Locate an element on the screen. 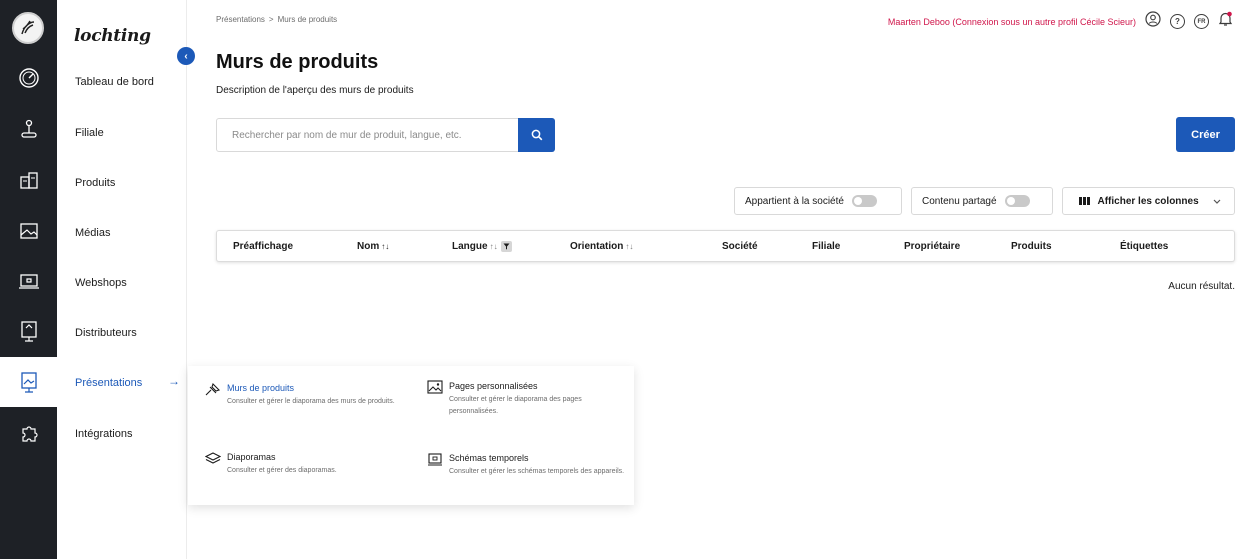 The height and width of the screenshot is (559, 1253). webshop-icon is located at coordinates (28, 281).